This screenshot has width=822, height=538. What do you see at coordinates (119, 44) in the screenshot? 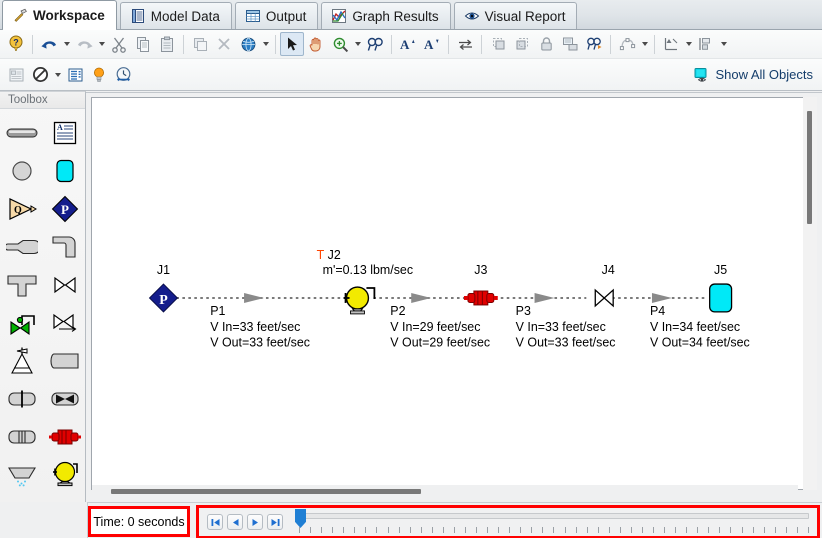
I see `cut-icon` at bounding box center [119, 44].